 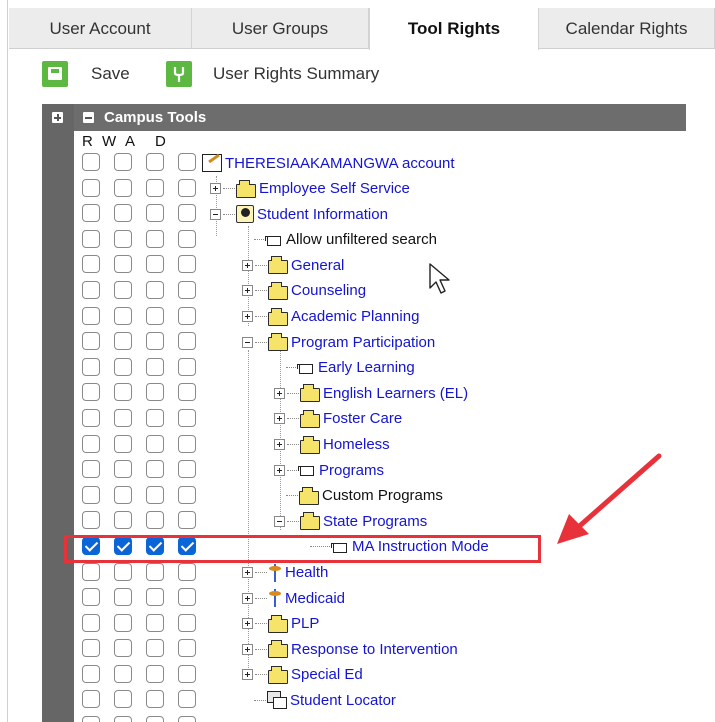 I want to click on tree-node-label: PLP, so click(x=305, y=623).